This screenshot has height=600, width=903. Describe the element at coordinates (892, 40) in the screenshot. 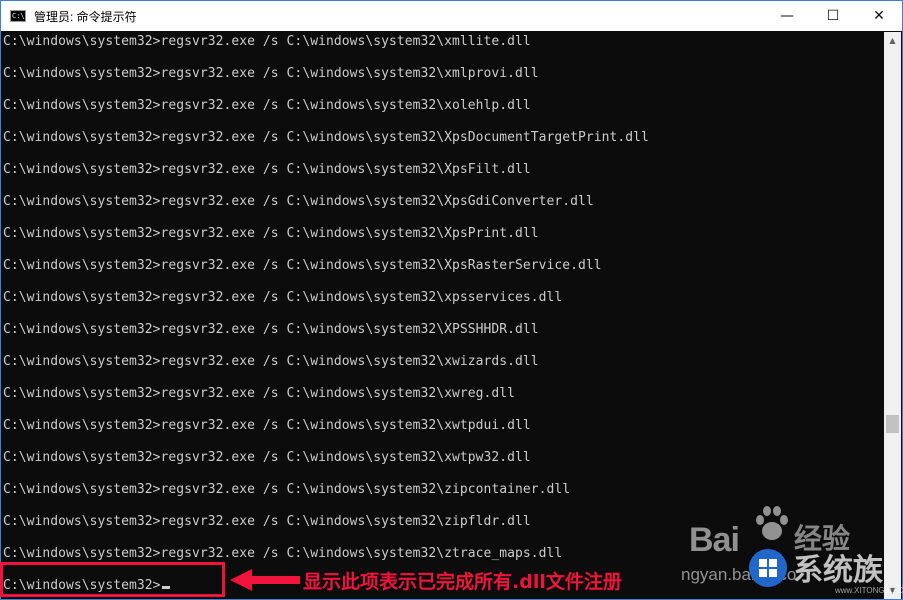

I see `scroll-up-arrow-icon: ▲` at that location.